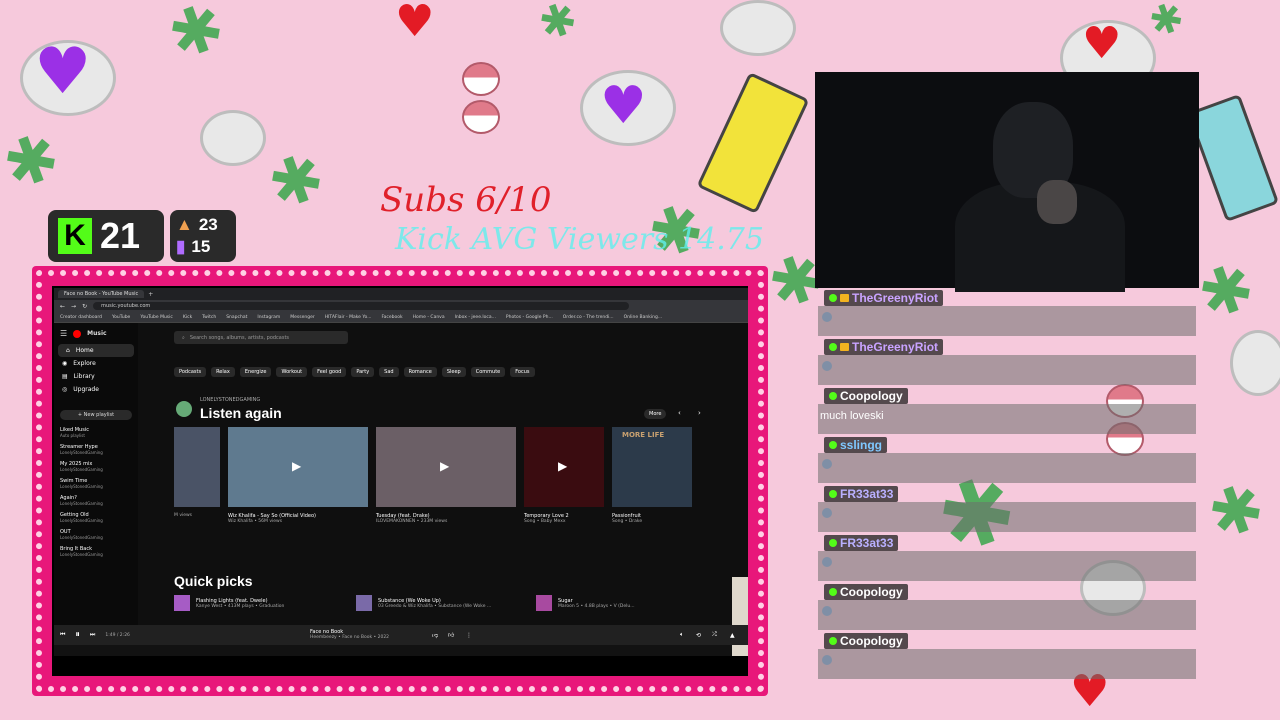 The width and height of the screenshot is (1280, 720). Describe the element at coordinates (682, 635) in the screenshot. I see `volume-icon: 🔈︎` at that location.